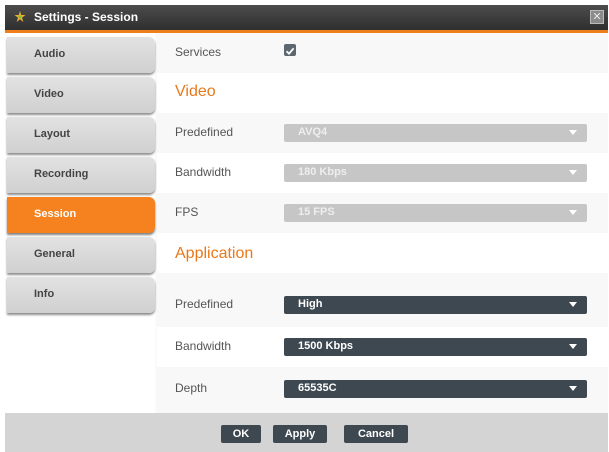  Describe the element at coordinates (306, 19) in the screenshot. I see `title-bar: Settings - Session ✕` at that location.